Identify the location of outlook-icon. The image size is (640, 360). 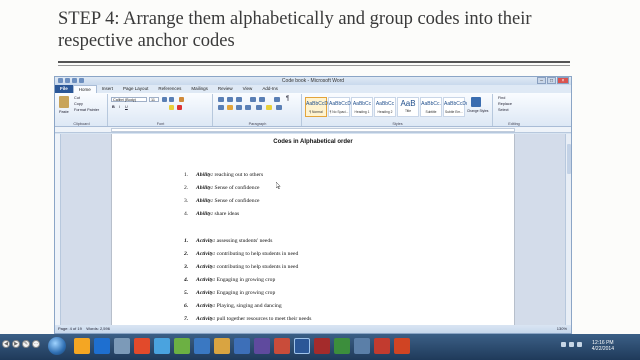
(242, 346).